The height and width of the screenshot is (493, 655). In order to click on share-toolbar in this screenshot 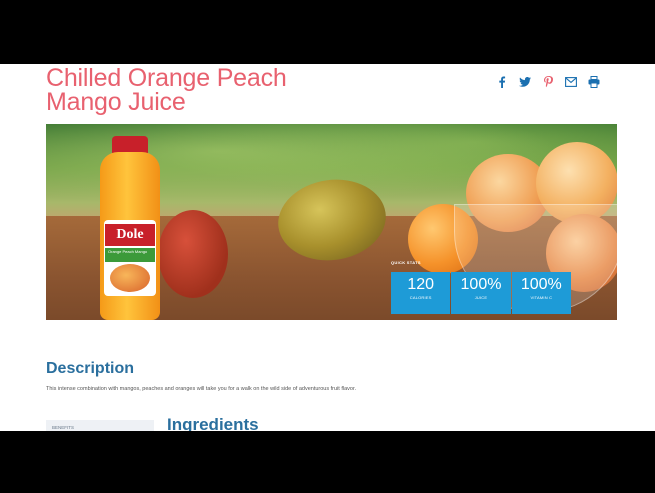, I will do `click(548, 82)`.